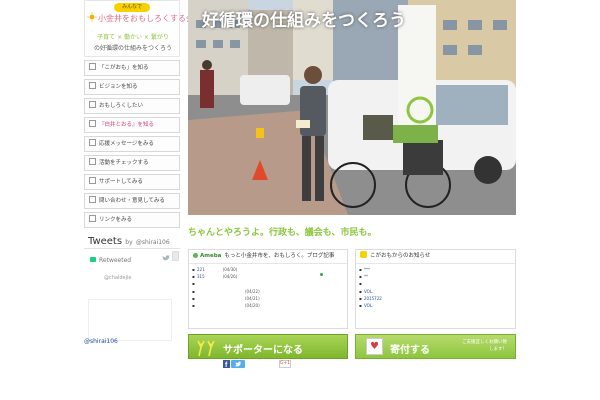  What do you see at coordinates (268, 298) in the screenshot?
I see `list-item: (04/21)` at bounding box center [268, 298].